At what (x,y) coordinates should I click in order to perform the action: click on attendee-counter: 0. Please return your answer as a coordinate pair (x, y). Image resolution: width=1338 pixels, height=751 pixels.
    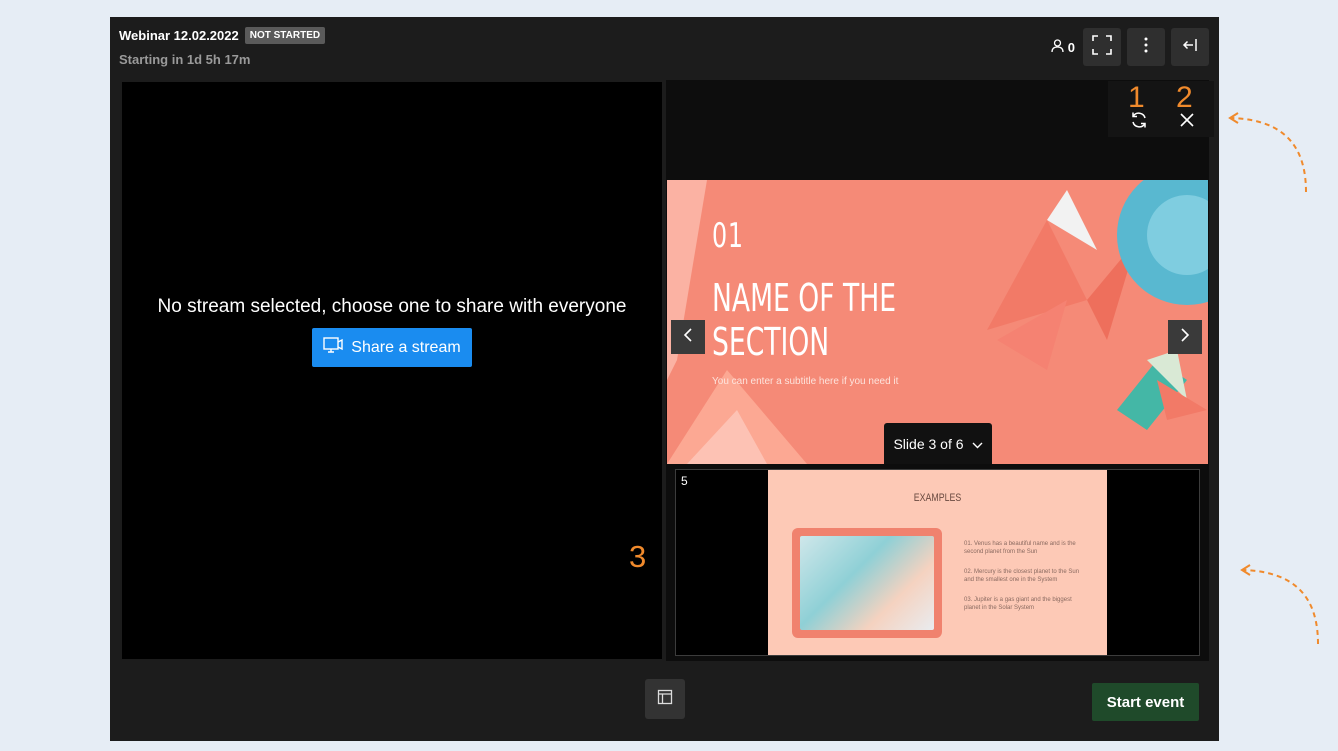
    Looking at the image, I should click on (1063, 47).